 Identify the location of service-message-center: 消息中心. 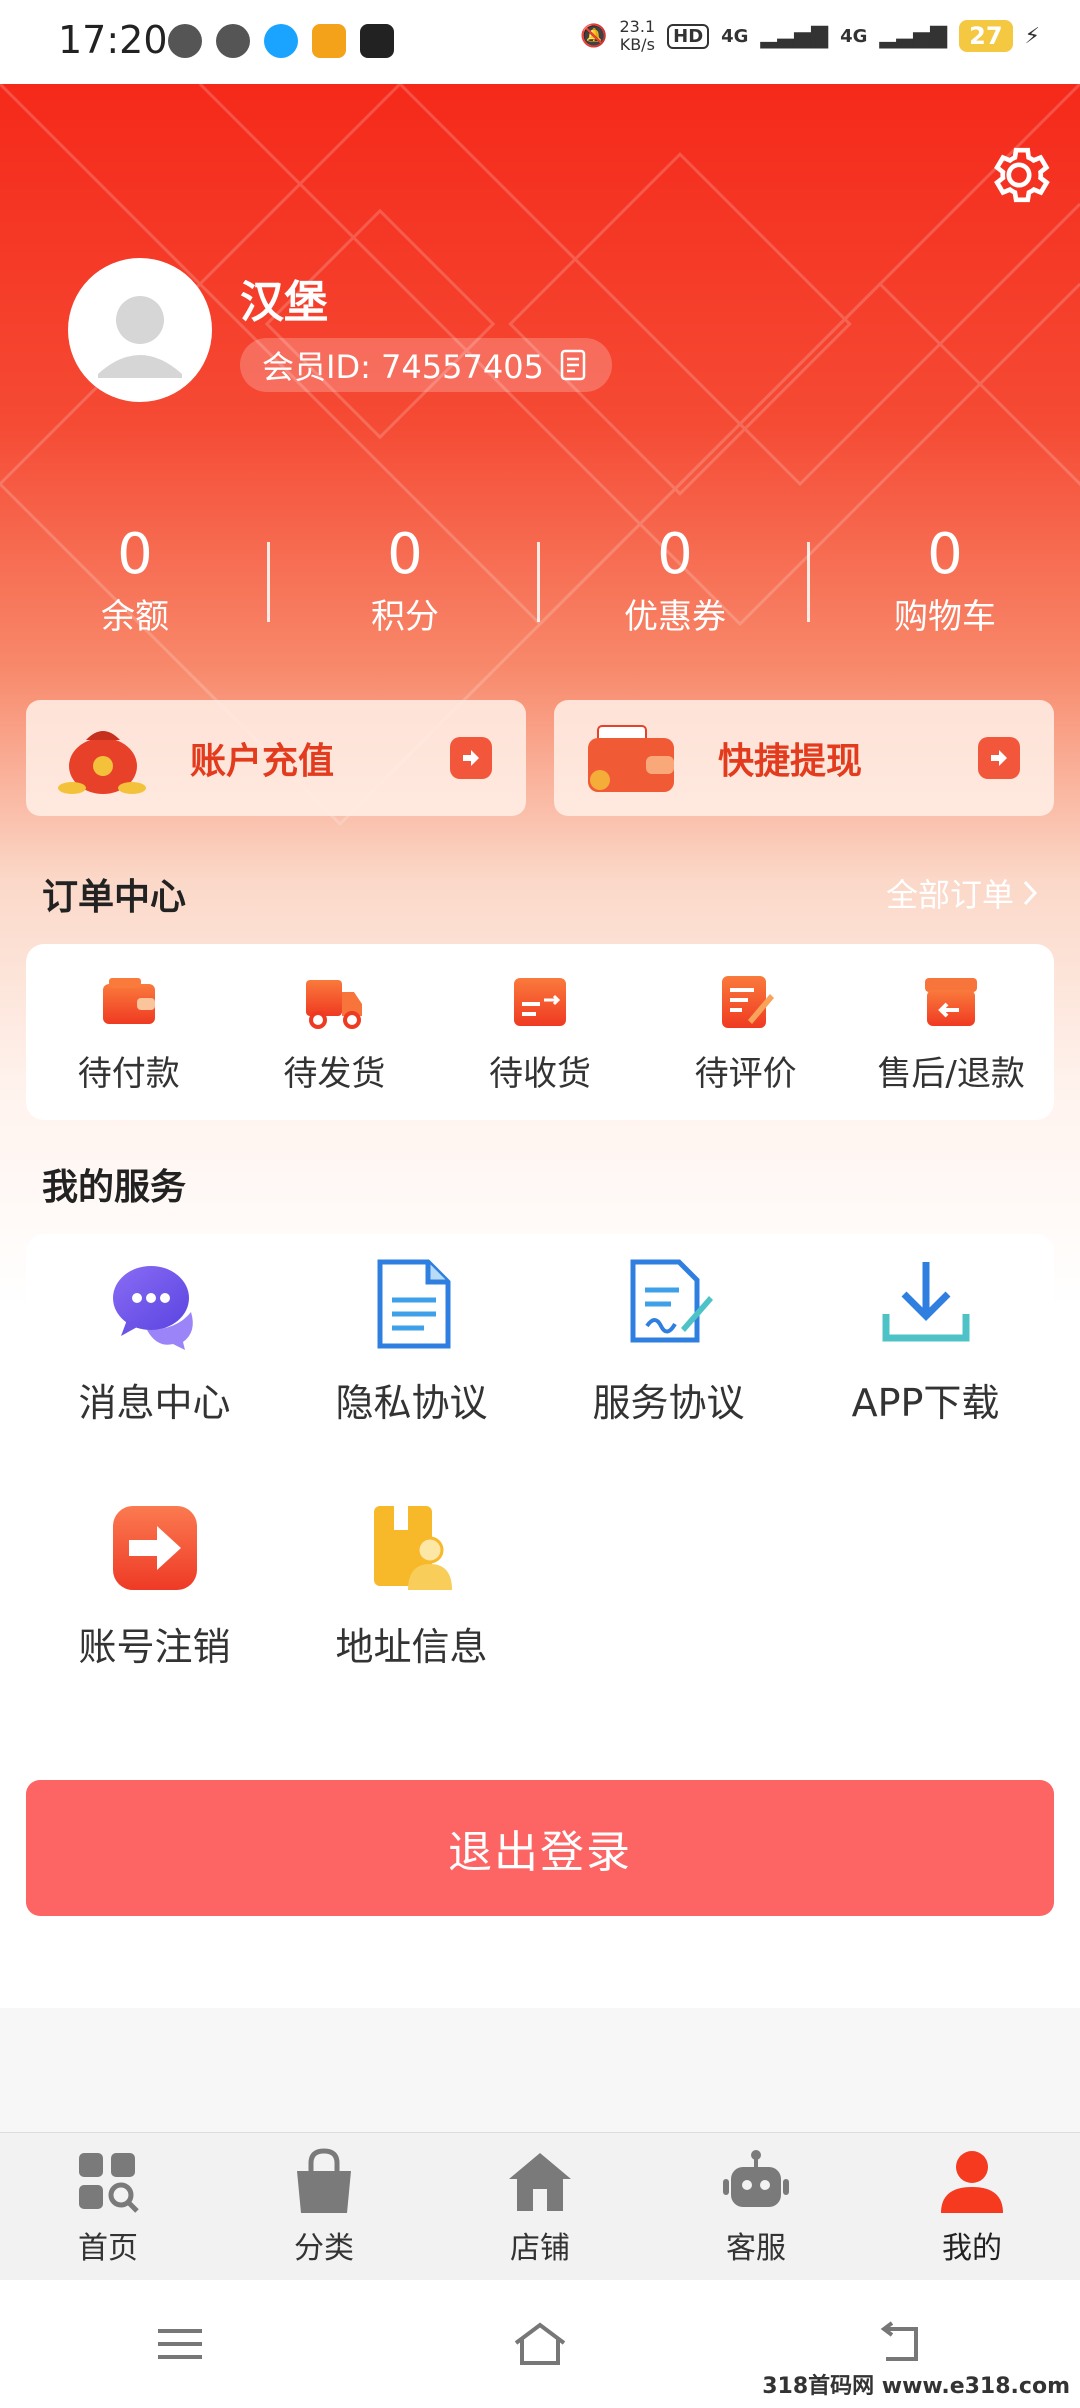
(154, 1341).